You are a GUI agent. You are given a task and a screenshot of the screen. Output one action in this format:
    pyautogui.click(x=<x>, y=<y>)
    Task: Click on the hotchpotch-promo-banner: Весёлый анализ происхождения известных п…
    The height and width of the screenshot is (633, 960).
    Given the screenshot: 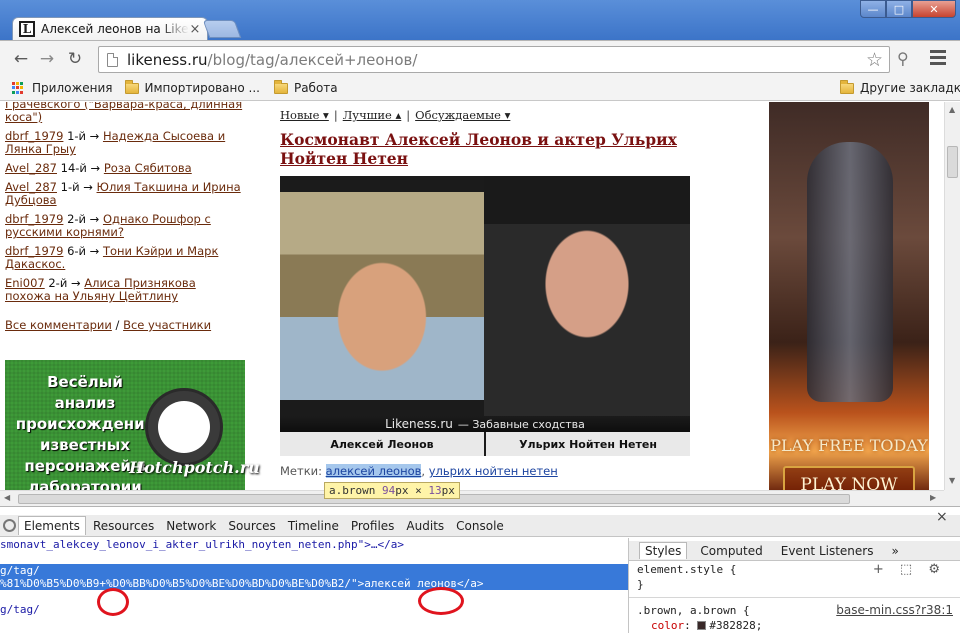 What is the action you would take?
    pyautogui.click(x=132, y=425)
    